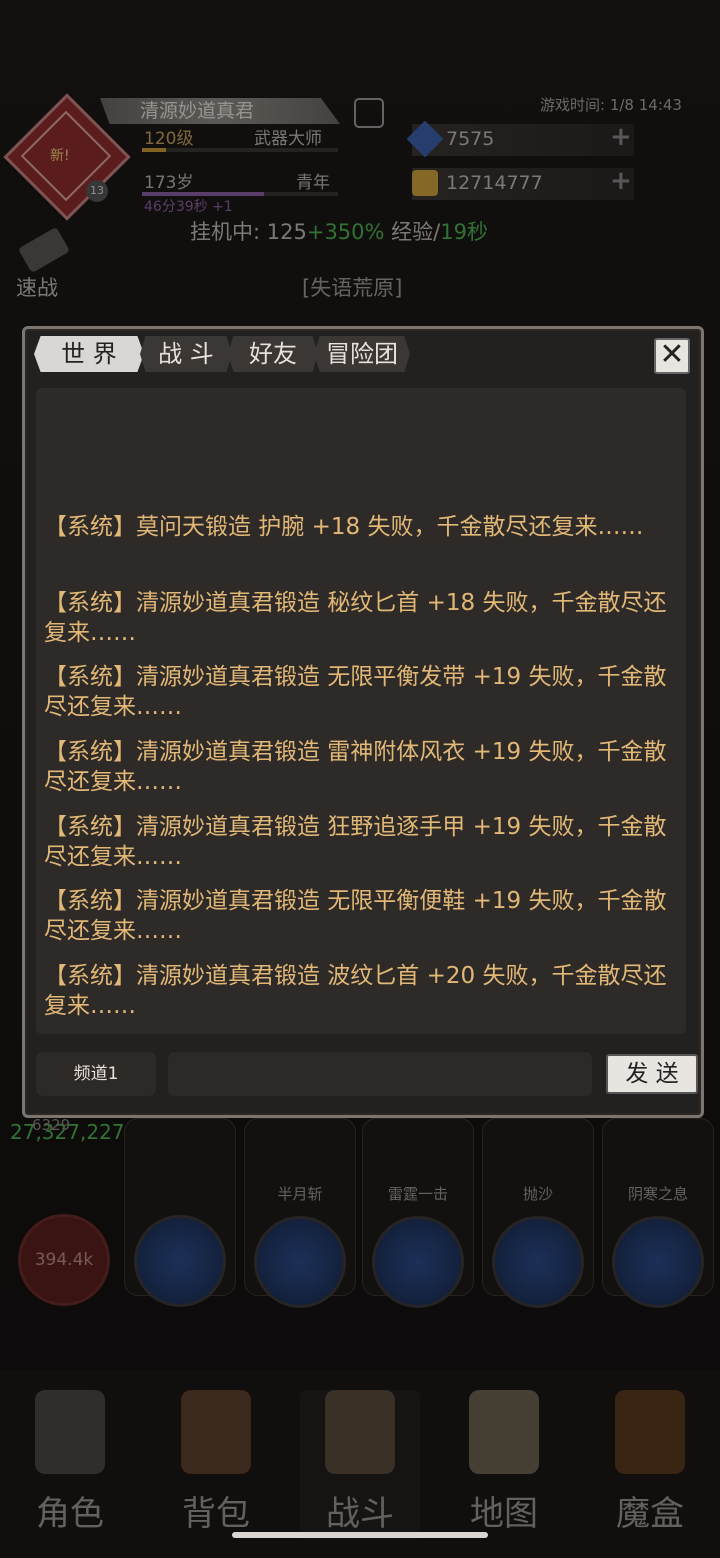  I want to click on tab-guild: 冒险团, so click(362, 354).